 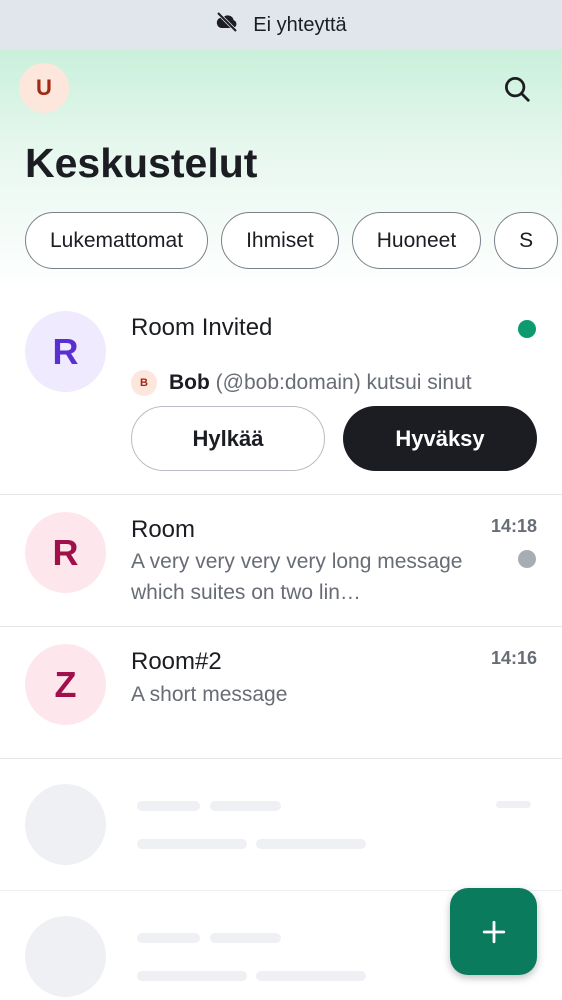 I want to click on unread-indicator, so click(x=527, y=559).